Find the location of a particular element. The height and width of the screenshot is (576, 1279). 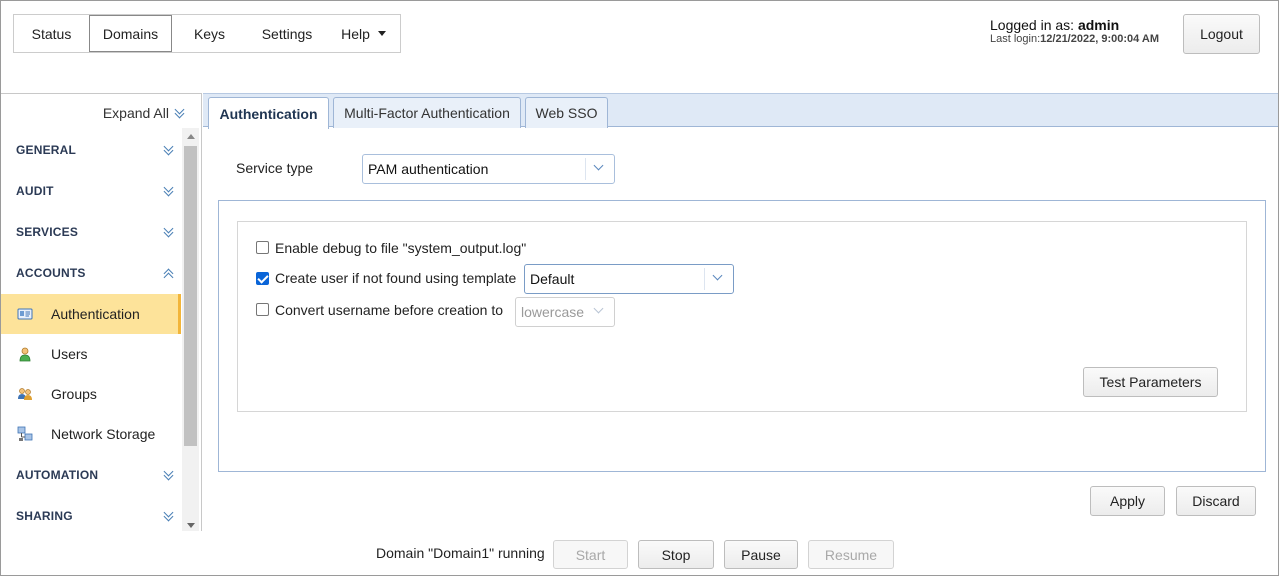

top-nav: Status Domains Keys Settings Help is located at coordinates (207, 33).